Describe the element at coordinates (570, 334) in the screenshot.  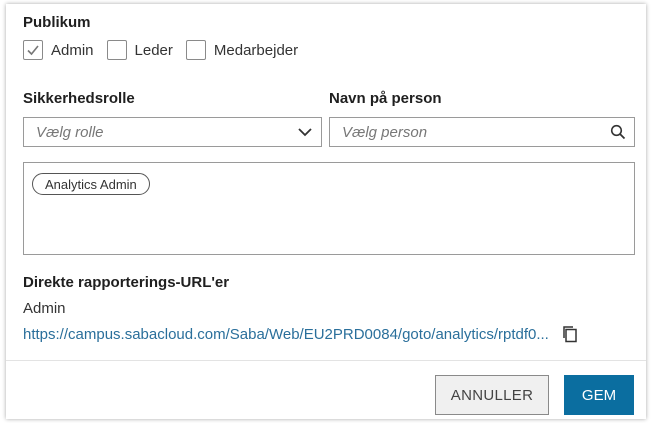
I see `copy-icon` at that location.